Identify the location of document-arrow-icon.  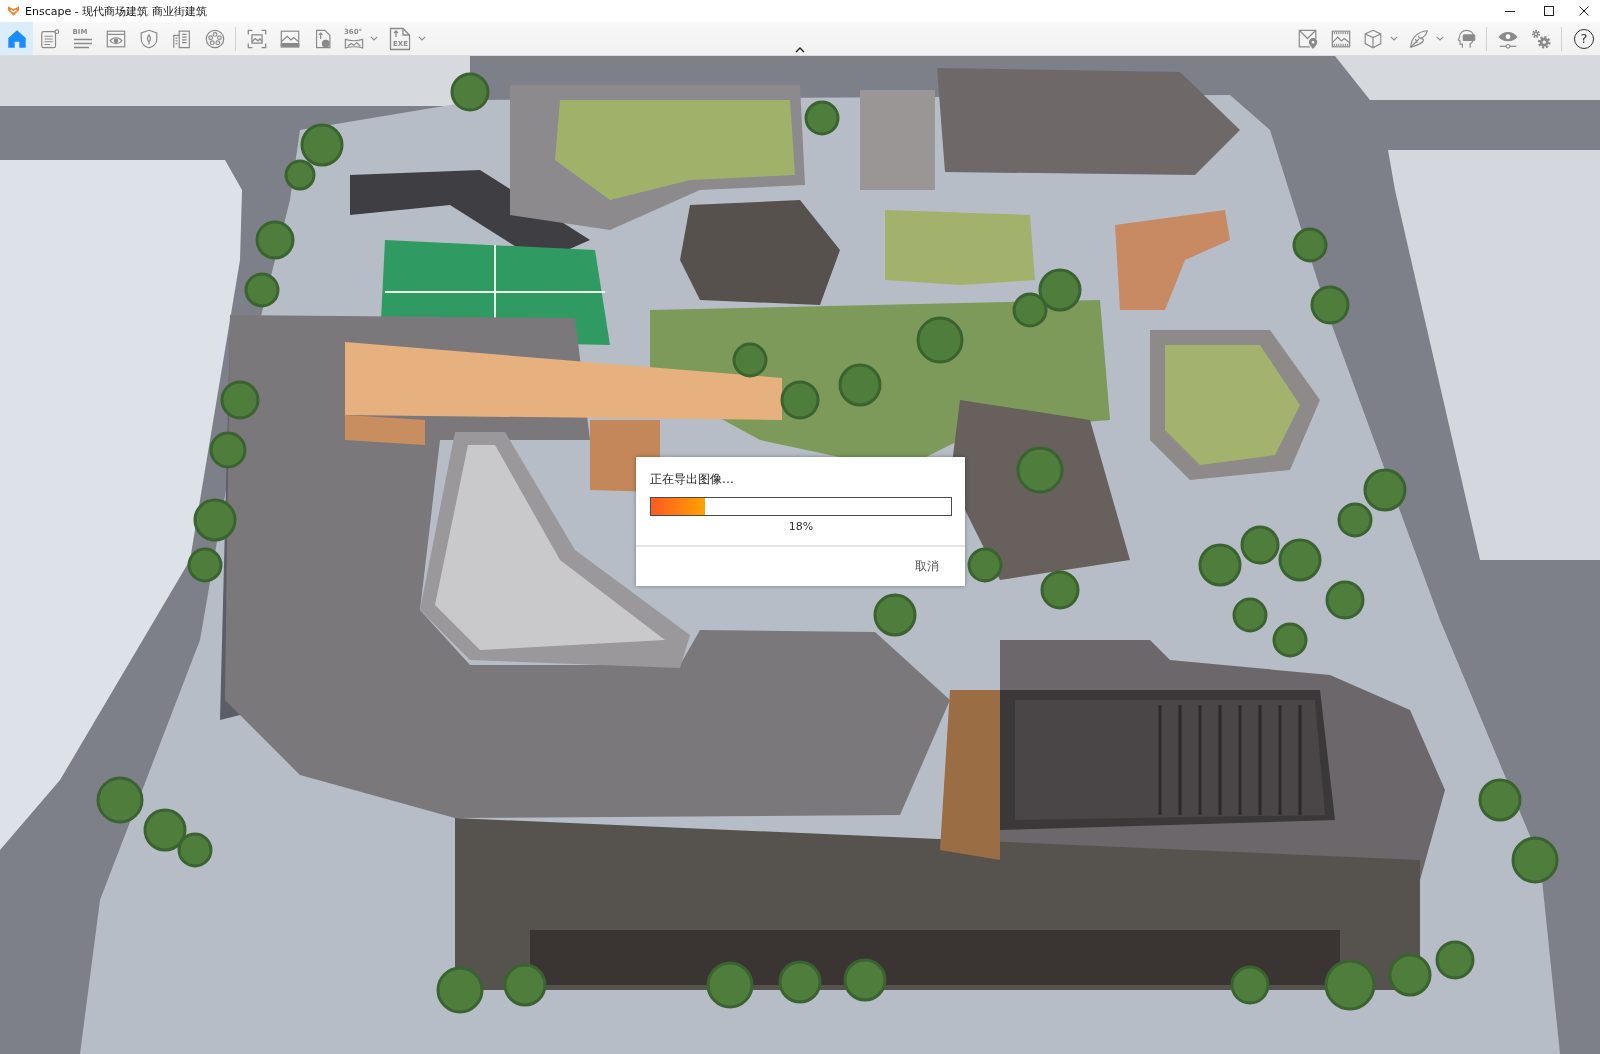
(400, 38).